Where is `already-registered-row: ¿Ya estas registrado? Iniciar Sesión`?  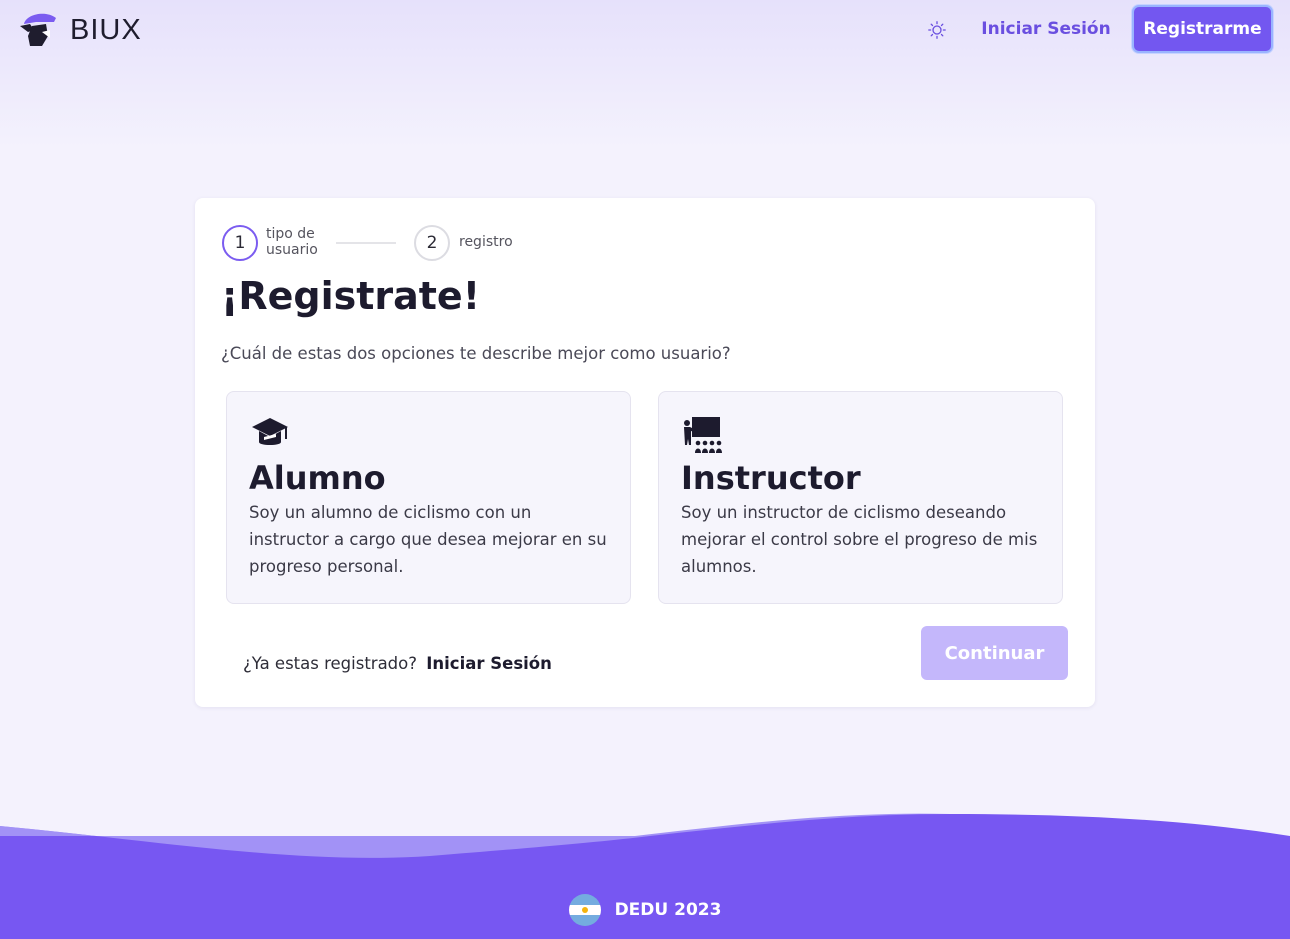
already-registered-row: ¿Ya estas registrado? Iniciar Sesión is located at coordinates (397, 663).